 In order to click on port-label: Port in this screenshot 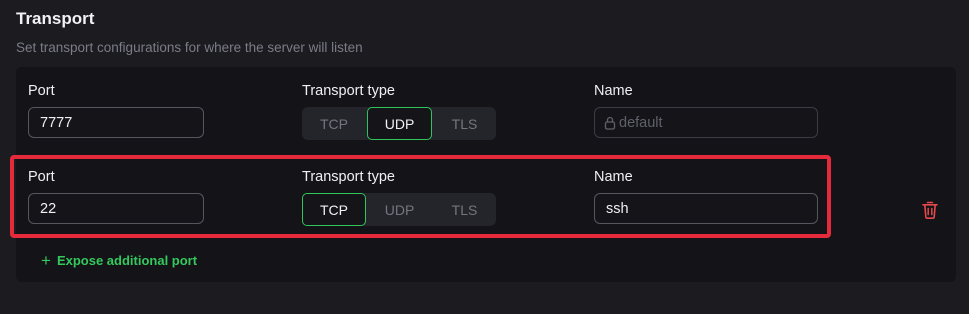, I will do `click(41, 91)`.